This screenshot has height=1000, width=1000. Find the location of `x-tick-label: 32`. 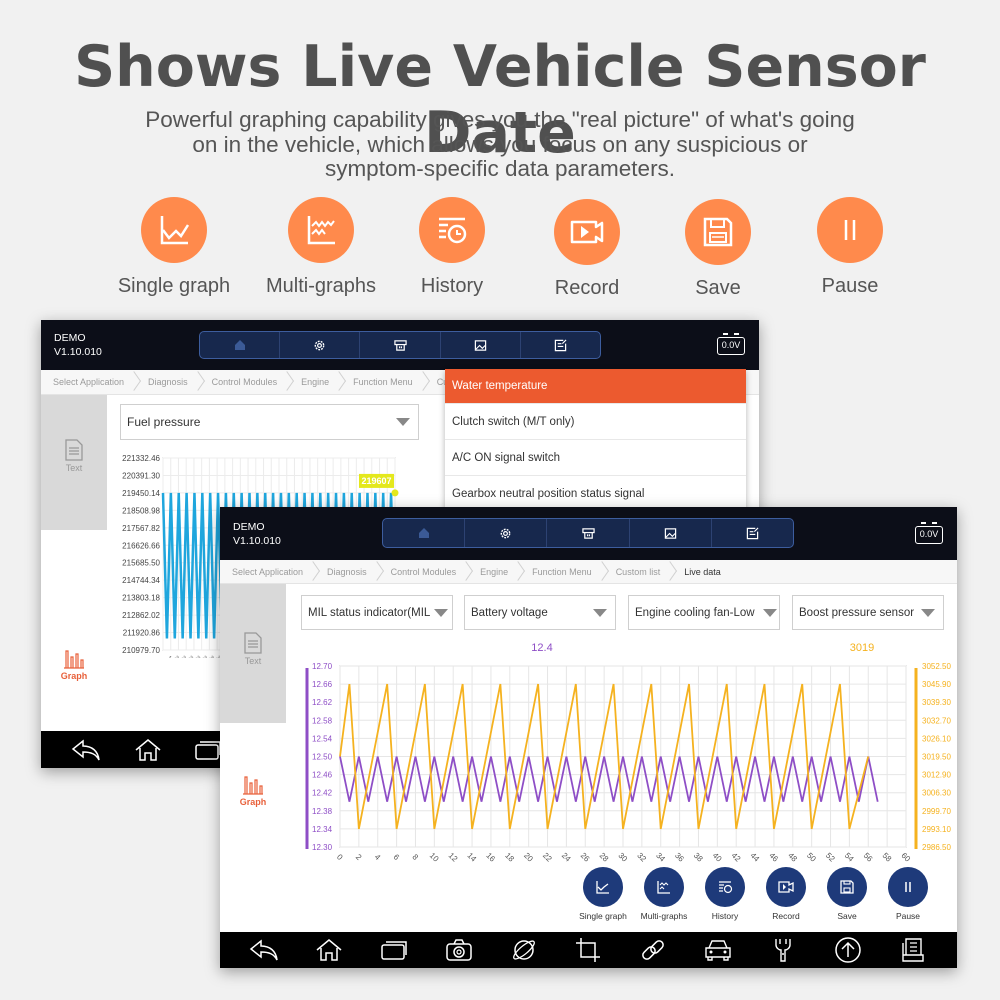

x-tick-label: 32 is located at coordinates (641, 857).